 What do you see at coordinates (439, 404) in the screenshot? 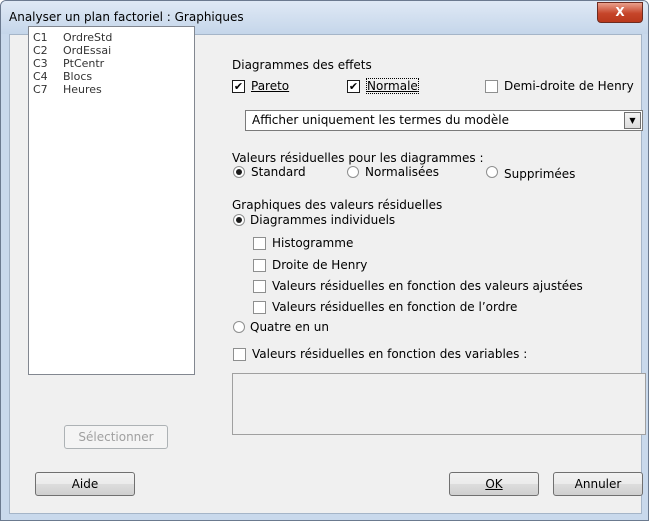
I see `variables-input` at bounding box center [439, 404].